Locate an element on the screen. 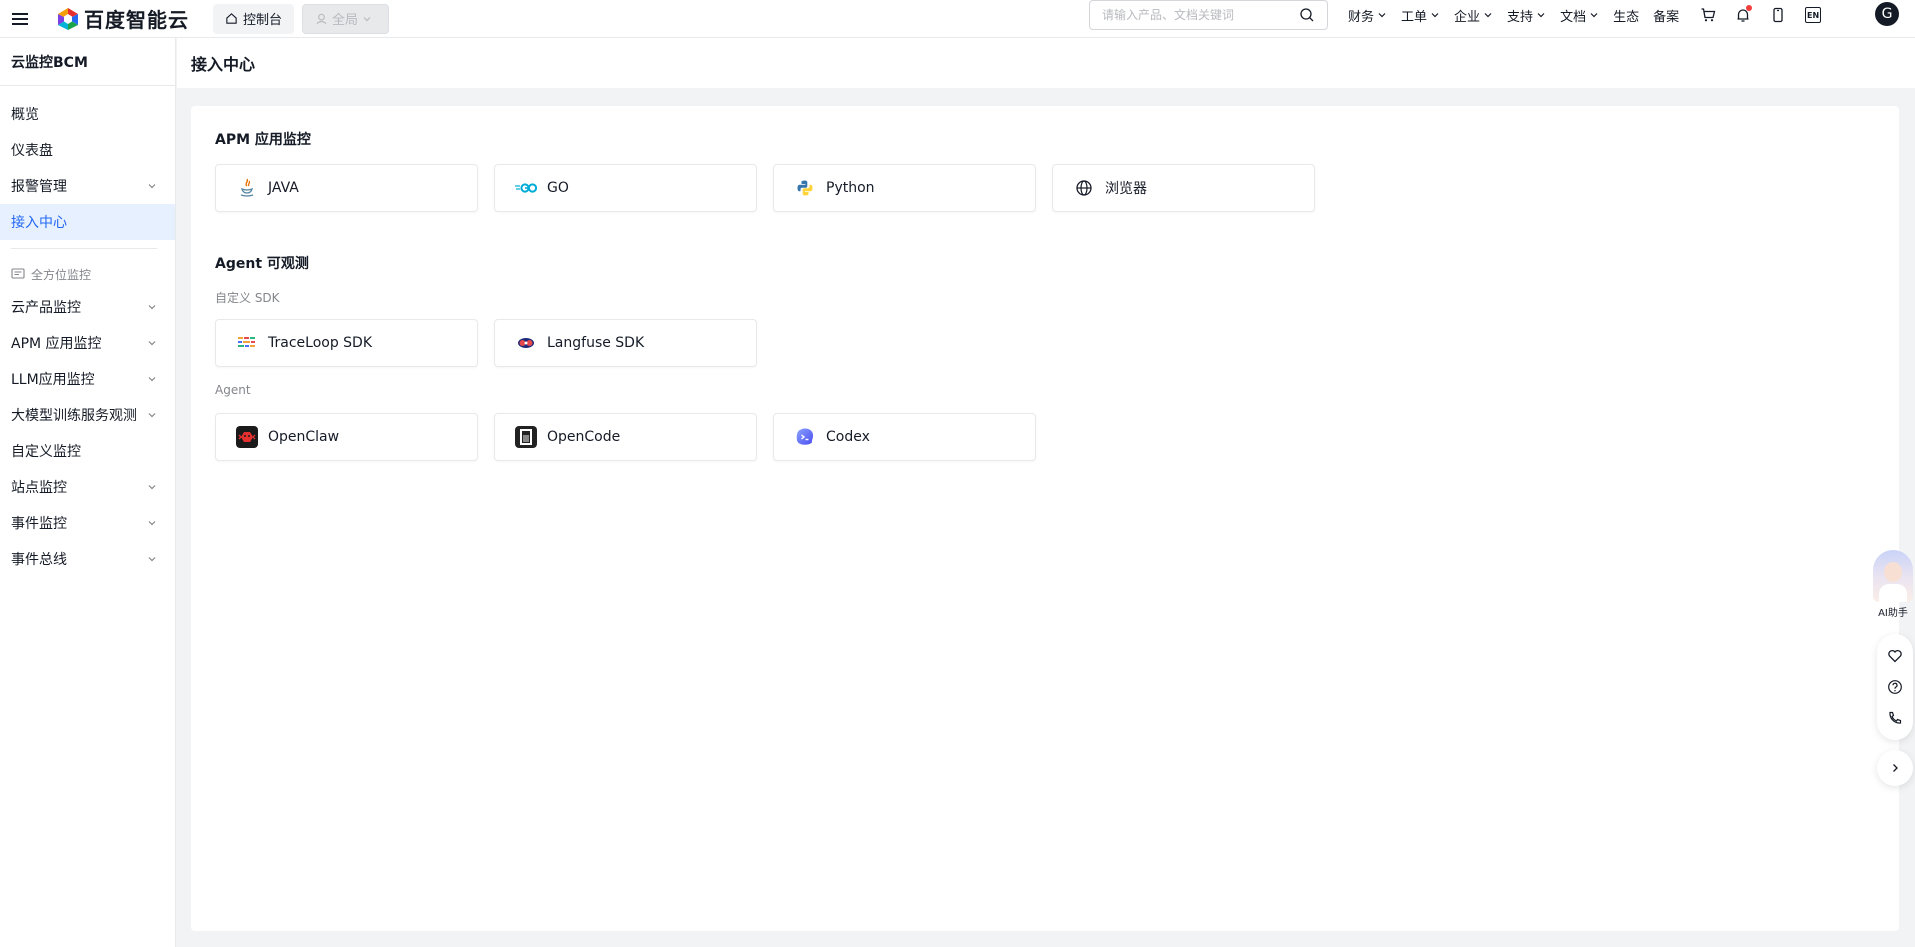  nav-docs: 文档 is located at coordinates (1579, 15).